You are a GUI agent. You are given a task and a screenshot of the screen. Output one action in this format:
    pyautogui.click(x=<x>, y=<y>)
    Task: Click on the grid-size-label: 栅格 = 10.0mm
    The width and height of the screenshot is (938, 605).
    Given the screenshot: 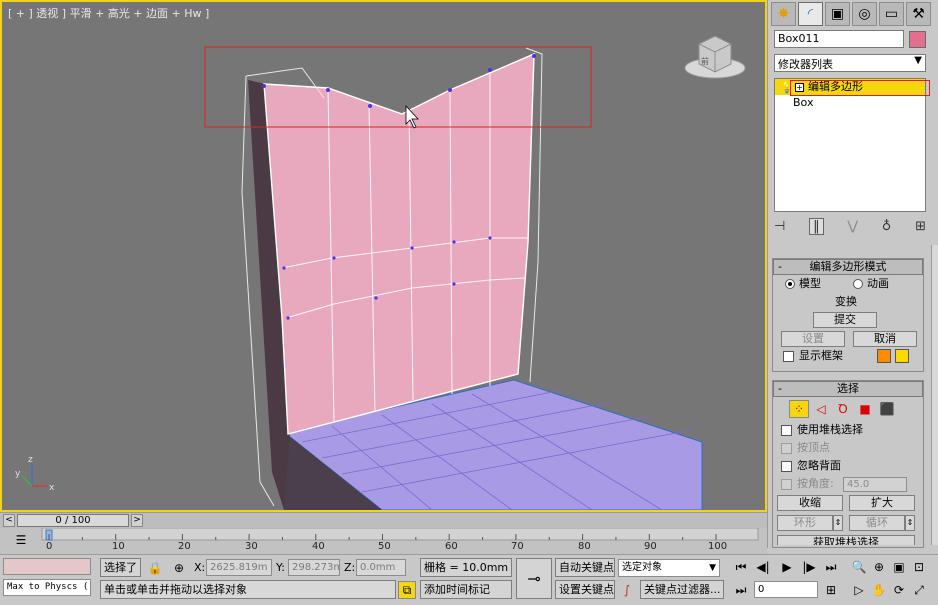 What is the action you would take?
    pyautogui.click(x=466, y=567)
    